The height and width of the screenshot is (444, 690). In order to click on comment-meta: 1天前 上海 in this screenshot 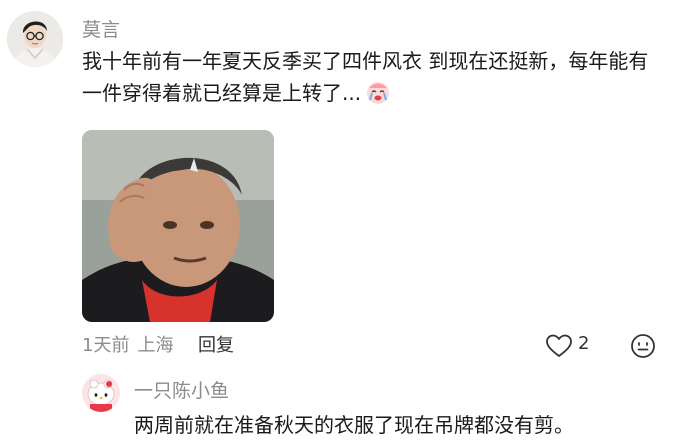, I will do `click(131, 344)`.